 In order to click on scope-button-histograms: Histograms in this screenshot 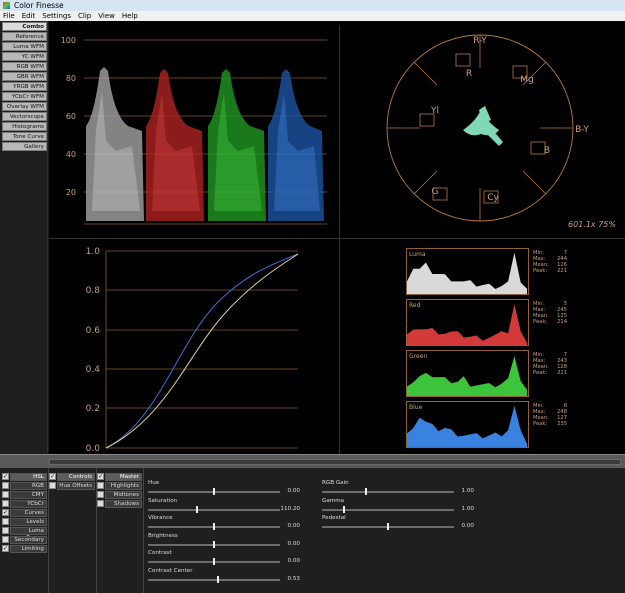, I will do `click(24, 126)`.